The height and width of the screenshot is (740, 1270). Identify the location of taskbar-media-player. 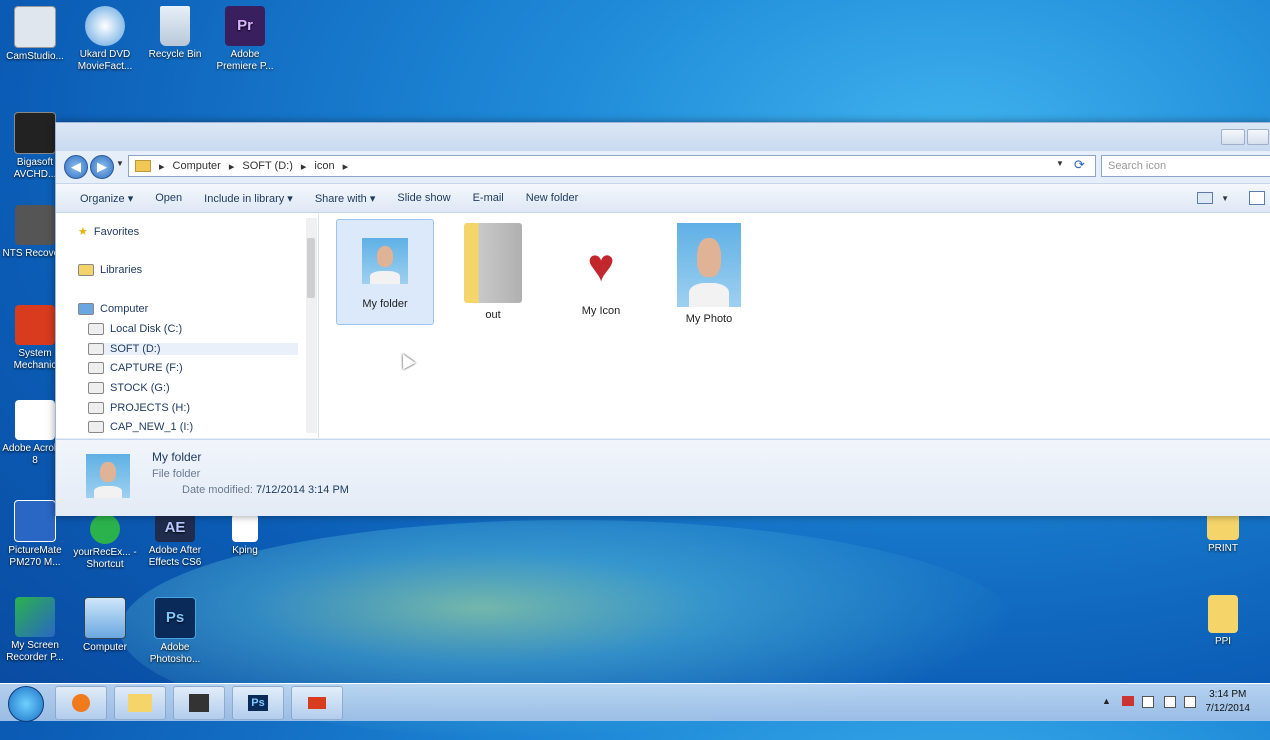
(81, 703).